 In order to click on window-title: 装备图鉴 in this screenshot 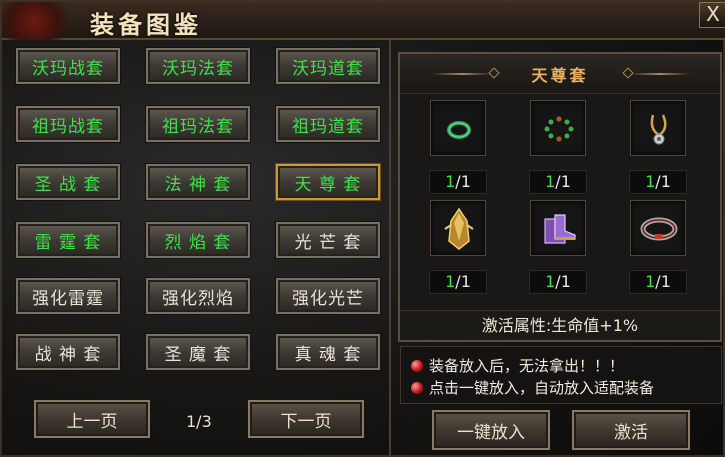, I will do `click(146, 24)`.